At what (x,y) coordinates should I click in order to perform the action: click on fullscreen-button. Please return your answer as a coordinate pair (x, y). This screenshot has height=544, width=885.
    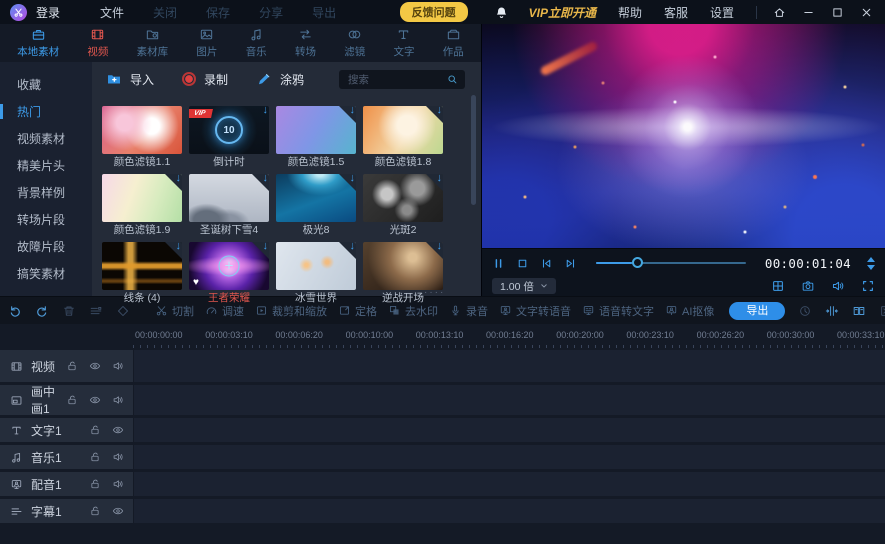
    Looking at the image, I should click on (868, 286).